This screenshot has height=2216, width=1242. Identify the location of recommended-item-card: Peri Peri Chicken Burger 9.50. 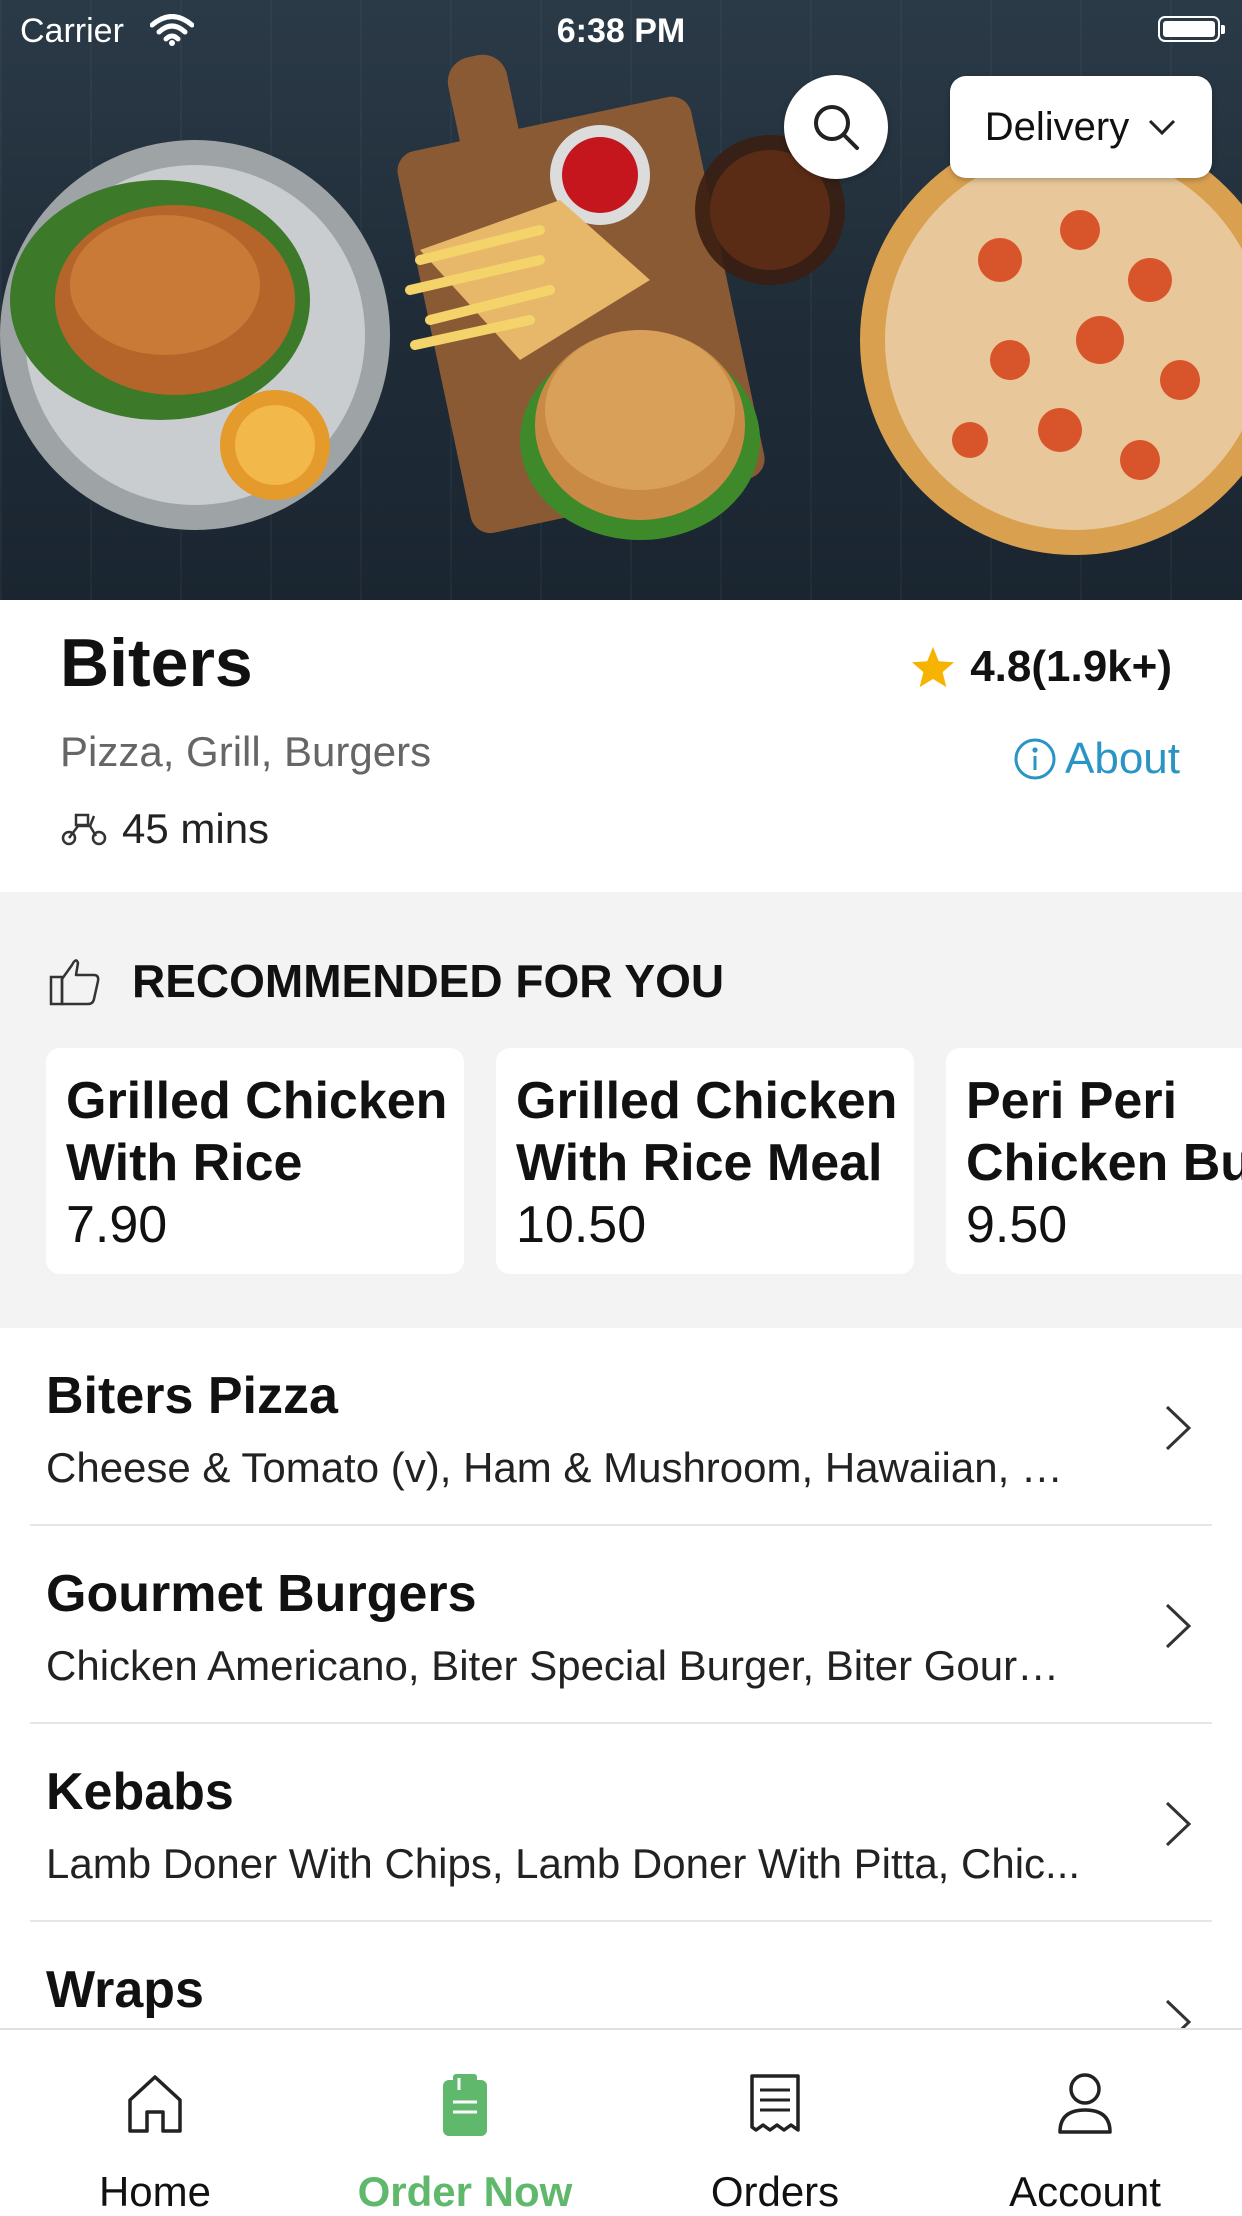
(1094, 1161).